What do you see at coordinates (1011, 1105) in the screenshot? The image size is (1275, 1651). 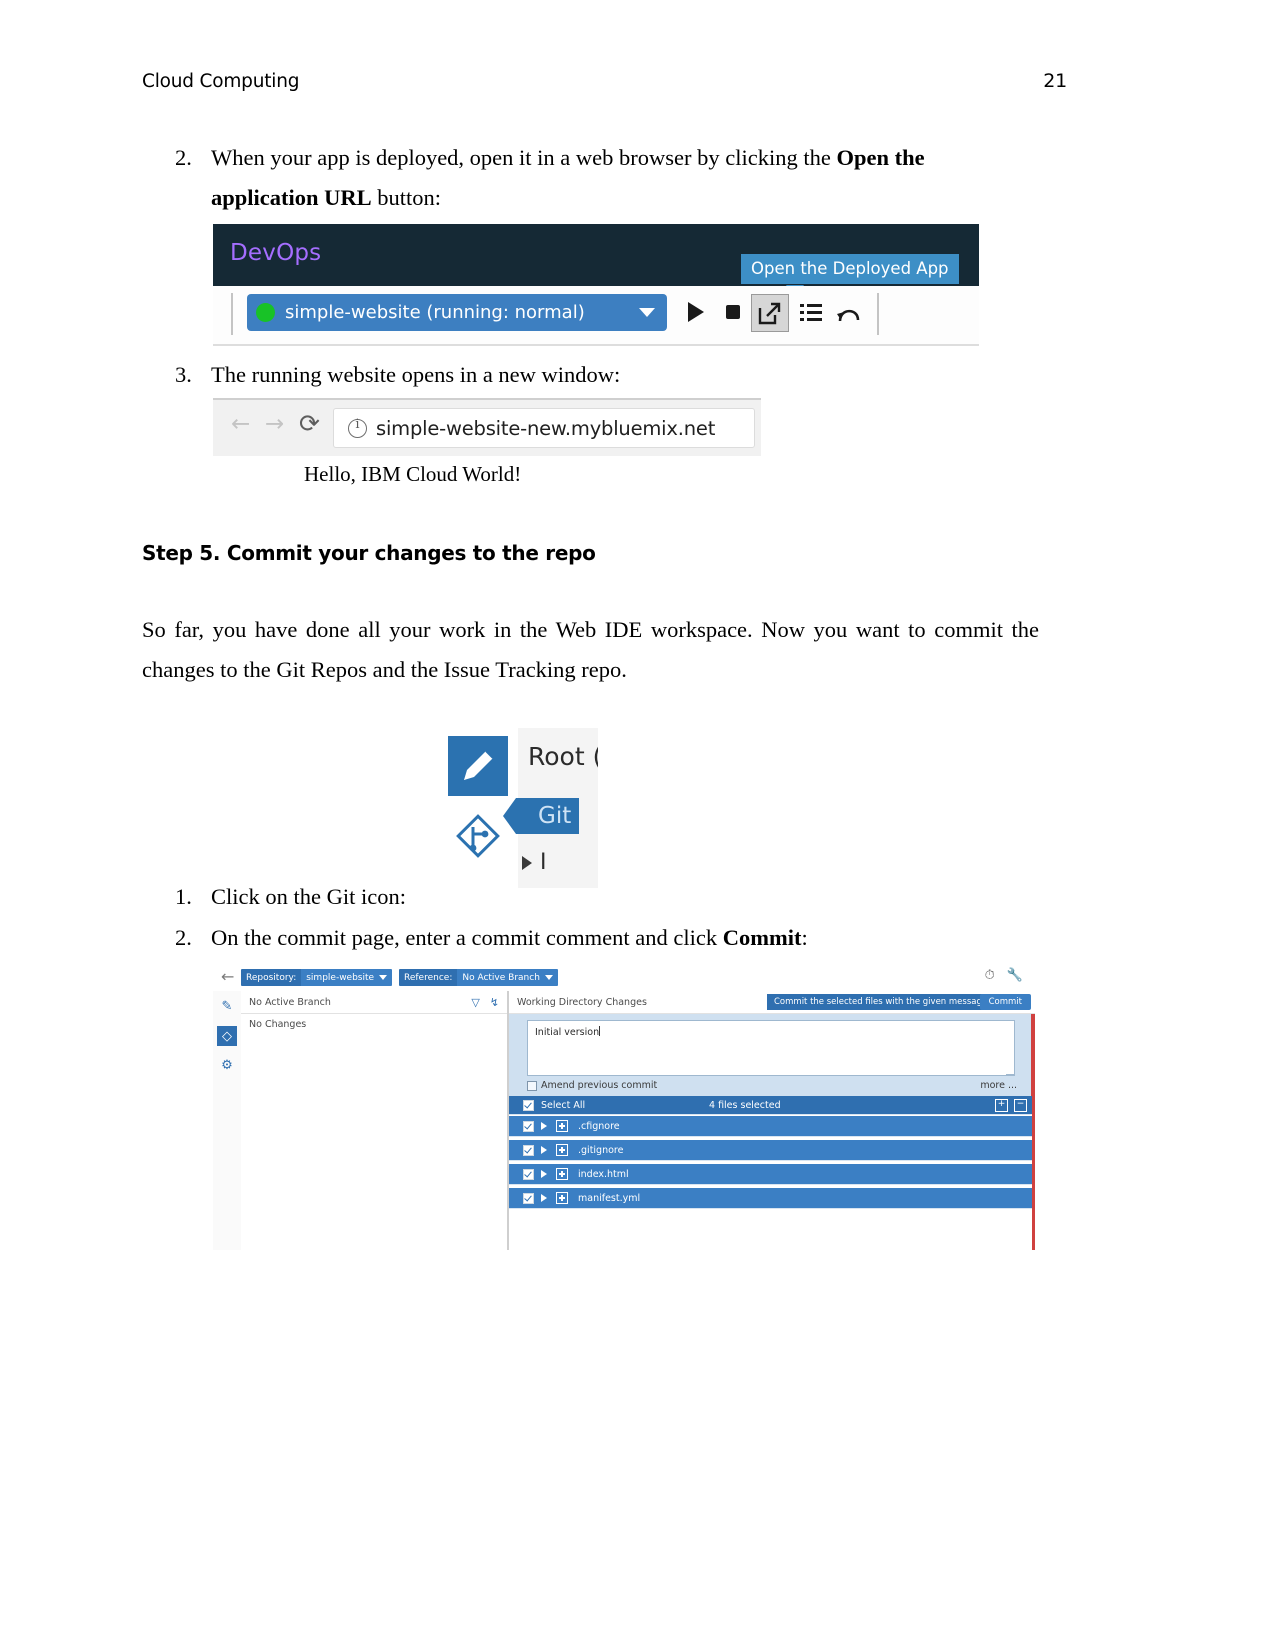 I see `select-all-icons: + −` at bounding box center [1011, 1105].